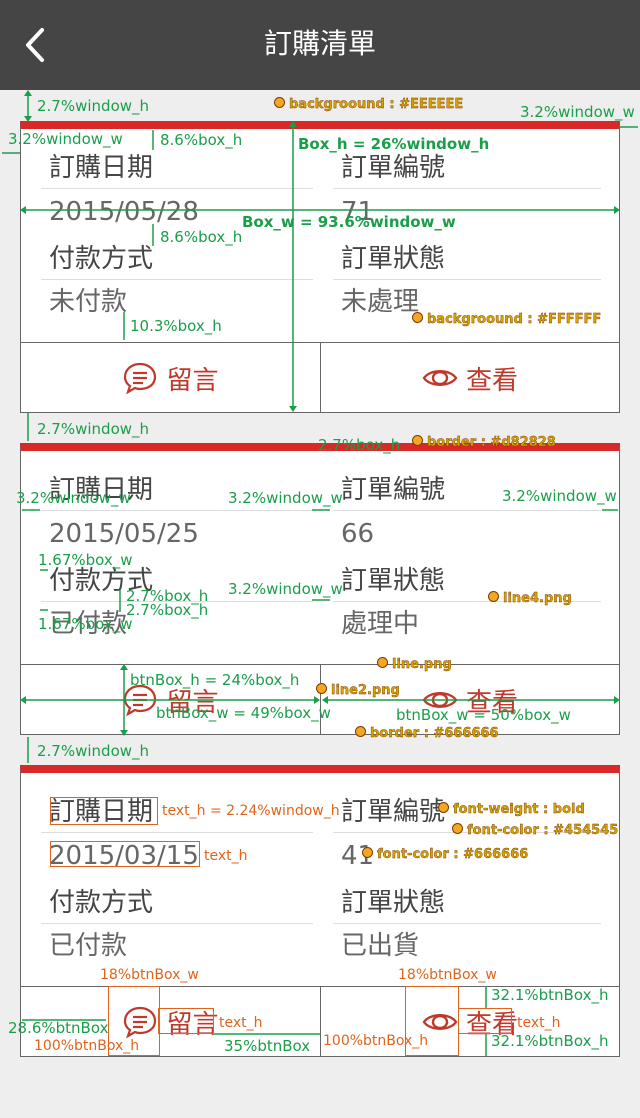  I want to click on status-value: 未處理, so click(380, 302).